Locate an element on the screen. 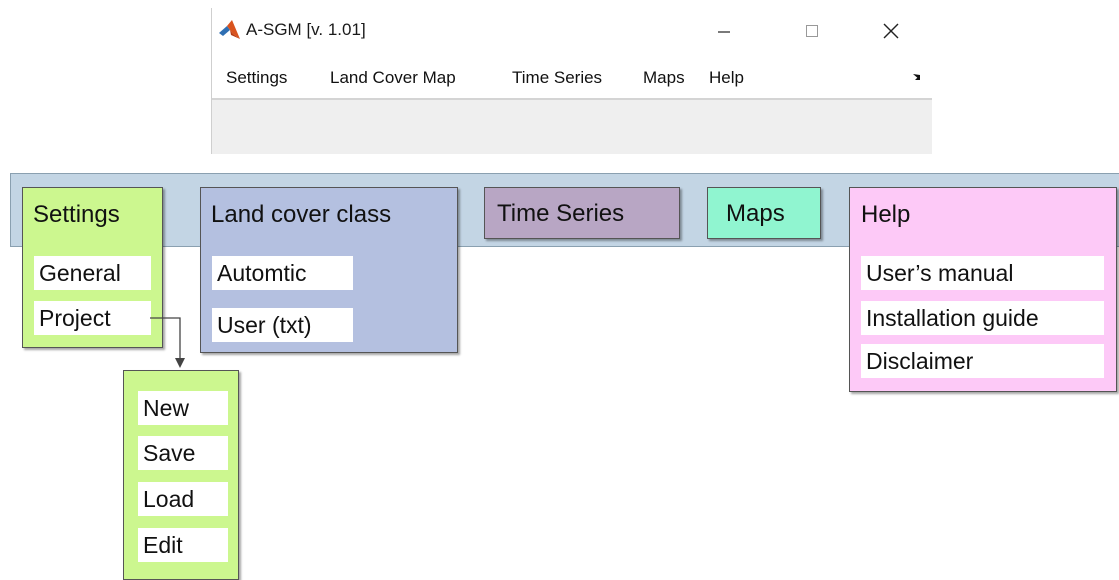 The image size is (1119, 580). settings-item-general: General is located at coordinates (92, 273).